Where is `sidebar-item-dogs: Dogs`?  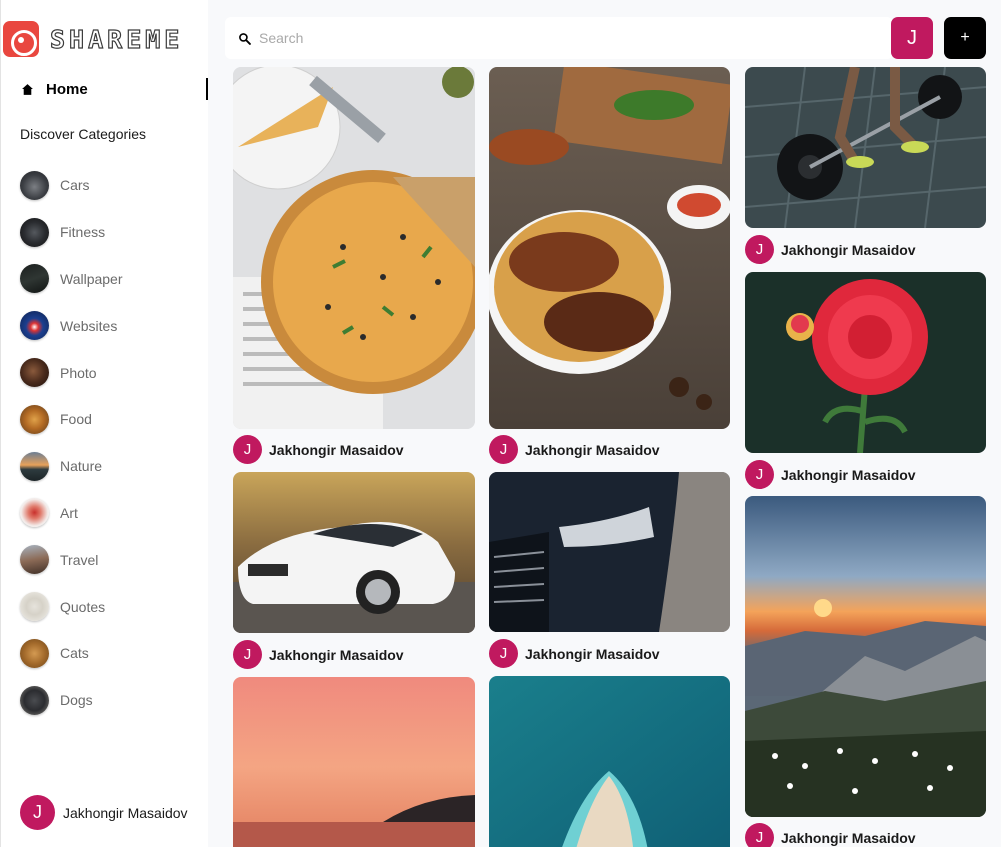
sidebar-item-dogs: Dogs is located at coordinates (110, 700).